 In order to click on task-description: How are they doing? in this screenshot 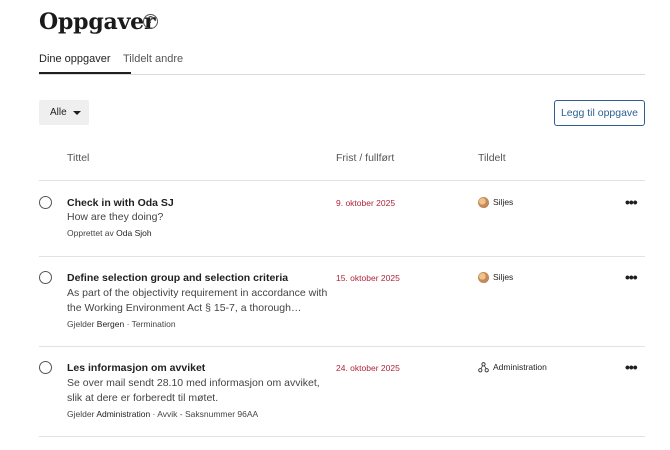, I will do `click(115, 217)`.